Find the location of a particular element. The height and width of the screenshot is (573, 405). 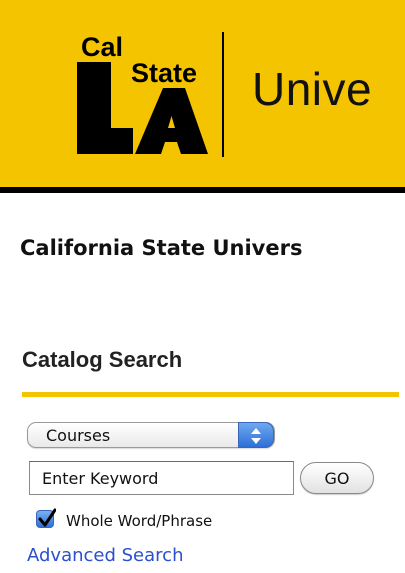

search-type-select: Courses is located at coordinates (151, 435).